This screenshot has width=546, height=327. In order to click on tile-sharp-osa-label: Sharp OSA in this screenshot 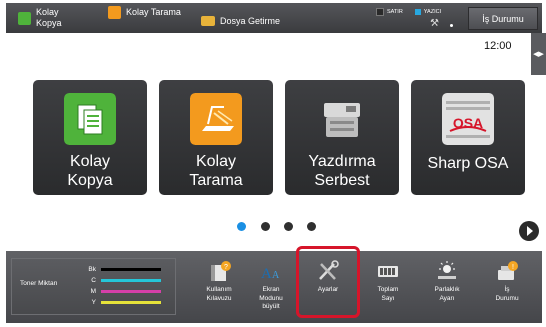, I will do `click(468, 163)`.